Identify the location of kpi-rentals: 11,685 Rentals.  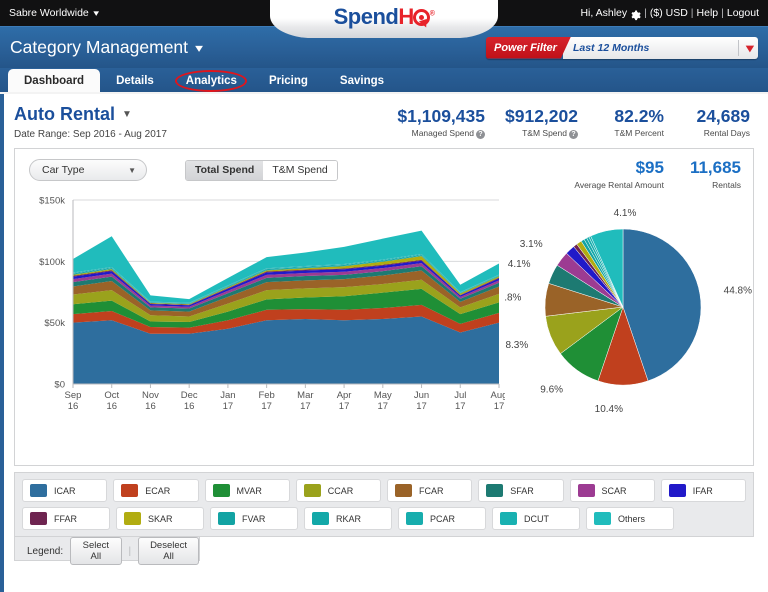
(715, 174).